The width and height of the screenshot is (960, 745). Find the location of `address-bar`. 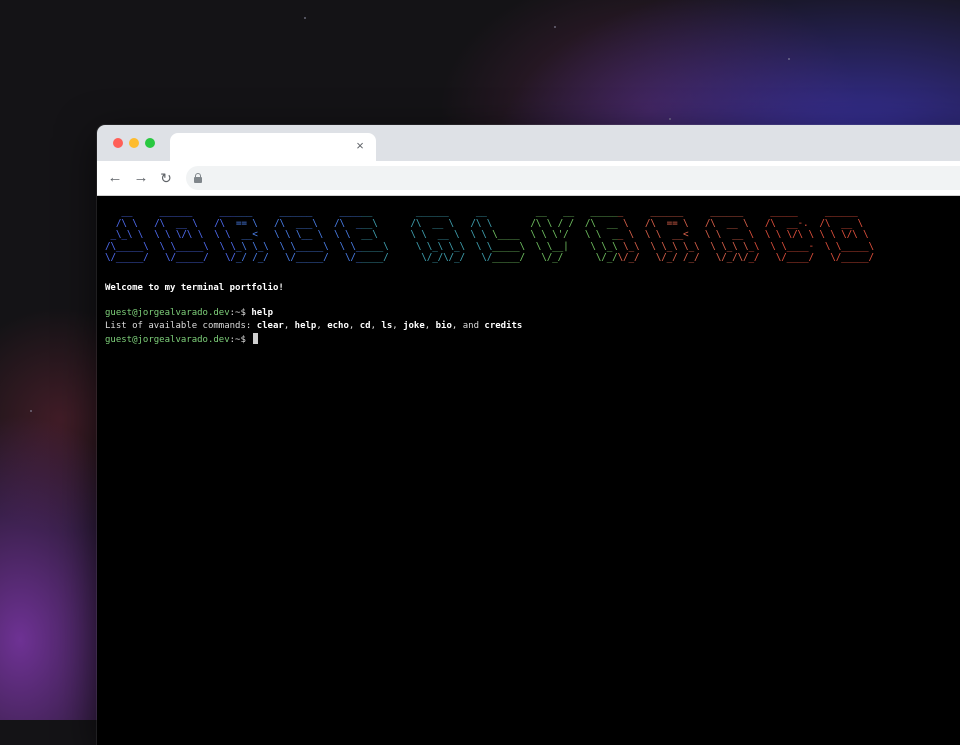

address-bar is located at coordinates (573, 178).